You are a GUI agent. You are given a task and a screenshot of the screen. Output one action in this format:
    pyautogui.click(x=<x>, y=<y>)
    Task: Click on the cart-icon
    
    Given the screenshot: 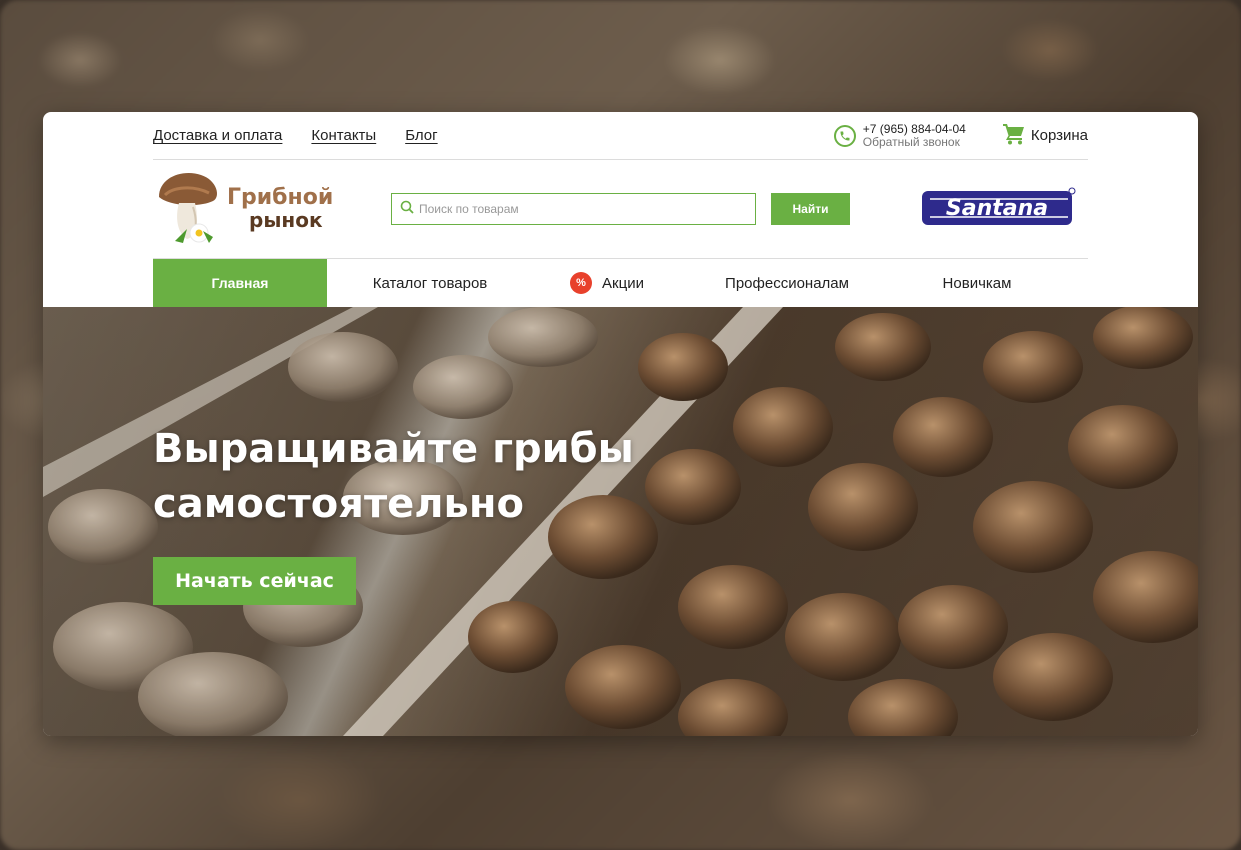 What is the action you would take?
    pyautogui.click(x=1014, y=136)
    